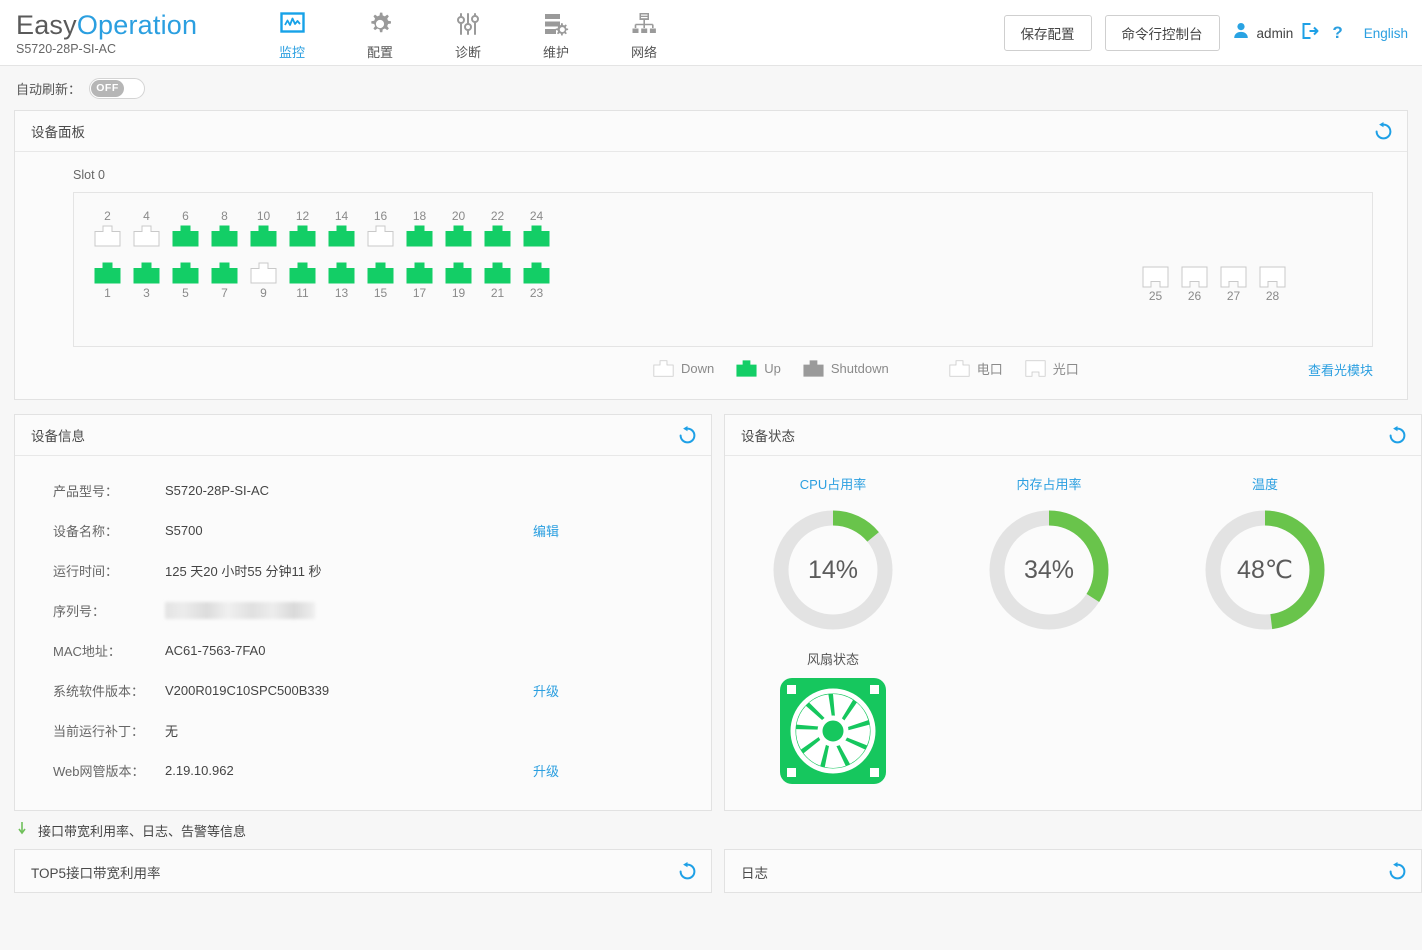  Describe the element at coordinates (302, 293) in the screenshot. I see `port-number-label: 11` at that location.